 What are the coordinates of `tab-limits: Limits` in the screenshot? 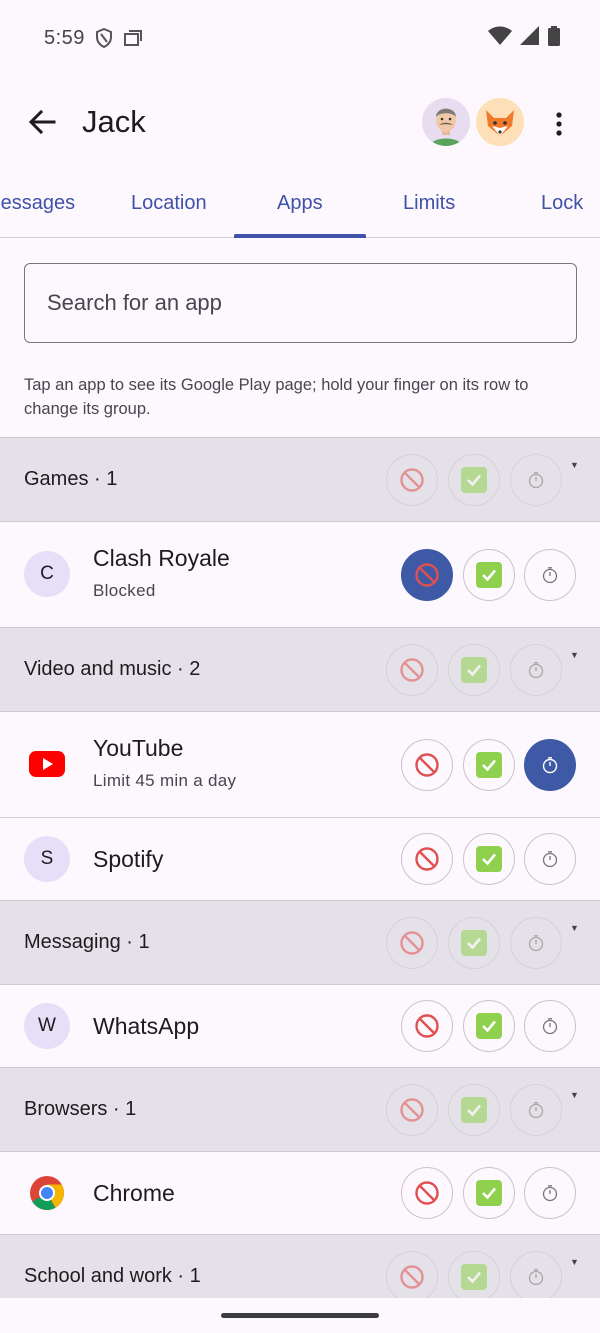 It's located at (429, 203).